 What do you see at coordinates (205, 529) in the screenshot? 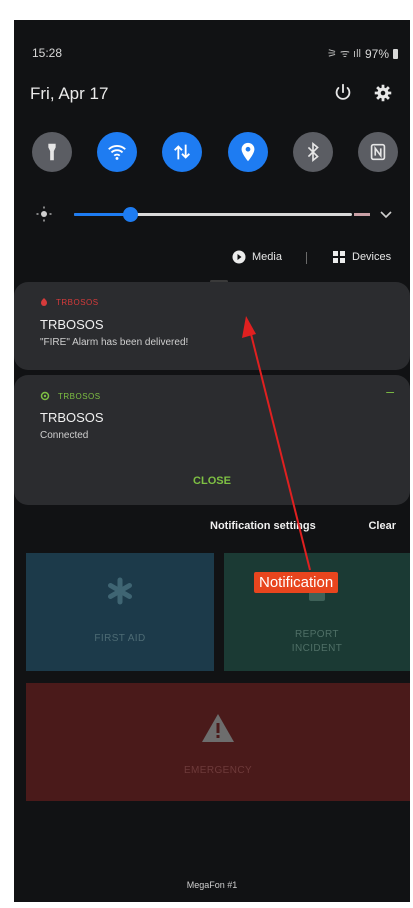
I see `notification-actions: Notification settings Clear` at bounding box center [205, 529].